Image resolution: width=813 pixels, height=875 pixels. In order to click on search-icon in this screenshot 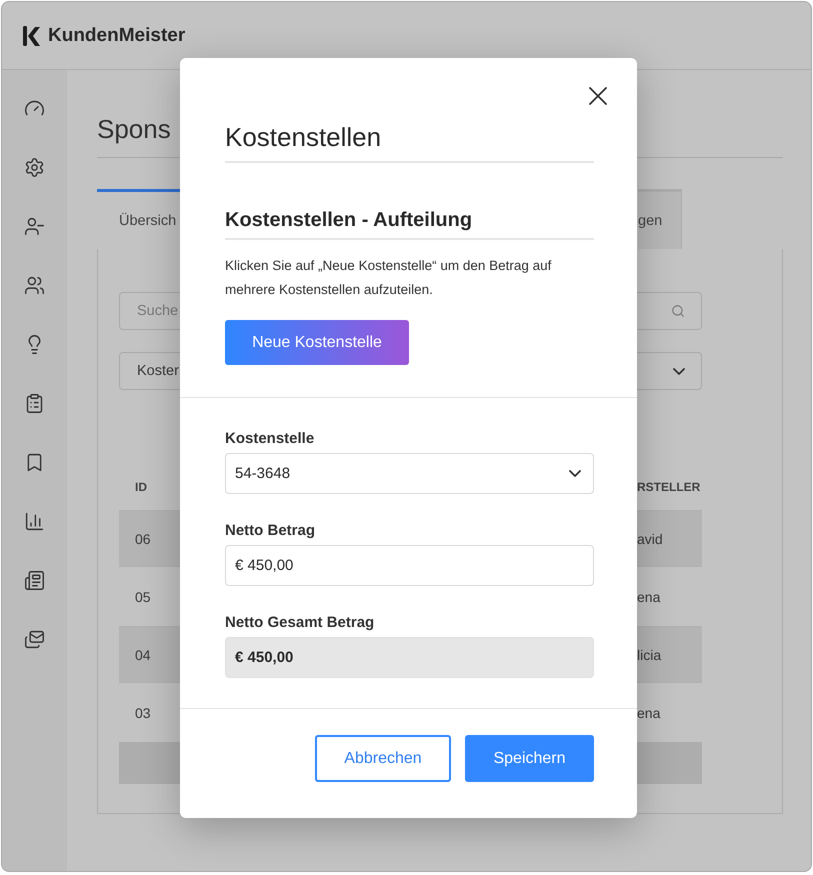, I will do `click(678, 311)`.